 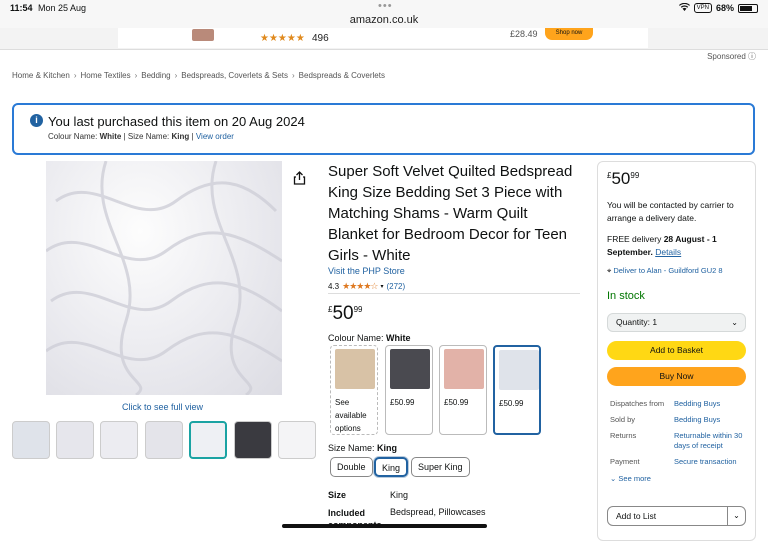 What do you see at coordinates (569, 34) in the screenshot?
I see `ad-shop-now-button: Shop now` at bounding box center [569, 34].